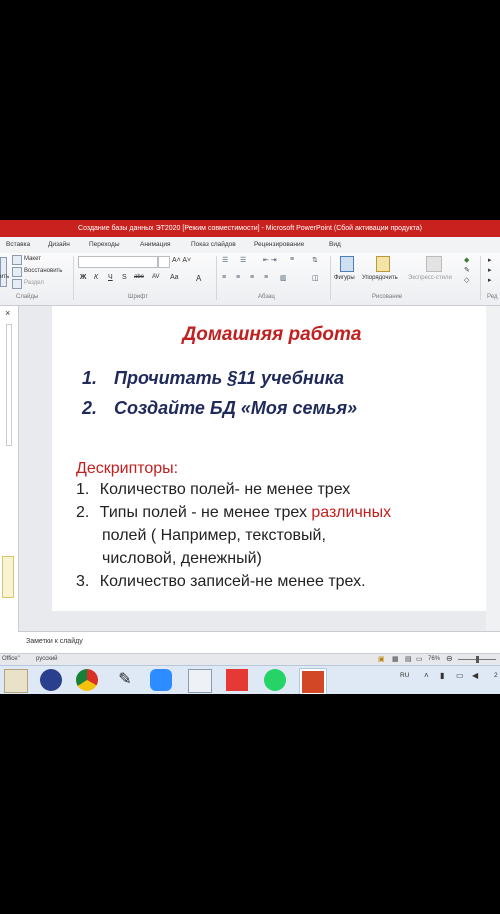  I want to click on tray-arrow-icon: ˄, so click(426, 675).